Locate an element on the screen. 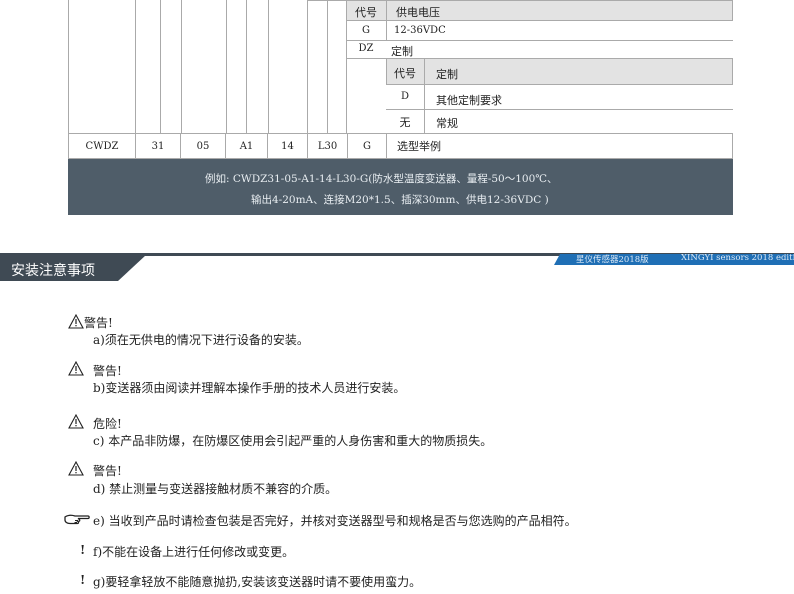 This screenshot has height=594, width=794. brand-label-en: XINGYI sensors 2018 edition is located at coordinates (737, 258).